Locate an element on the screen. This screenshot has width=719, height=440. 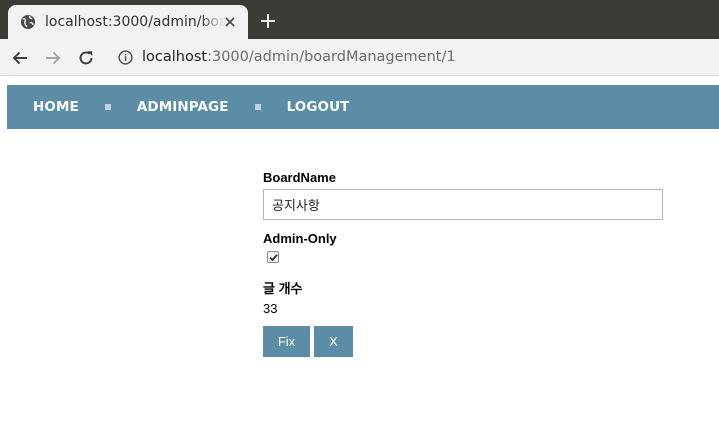
admin-only-checkbox is located at coordinates (273, 257).